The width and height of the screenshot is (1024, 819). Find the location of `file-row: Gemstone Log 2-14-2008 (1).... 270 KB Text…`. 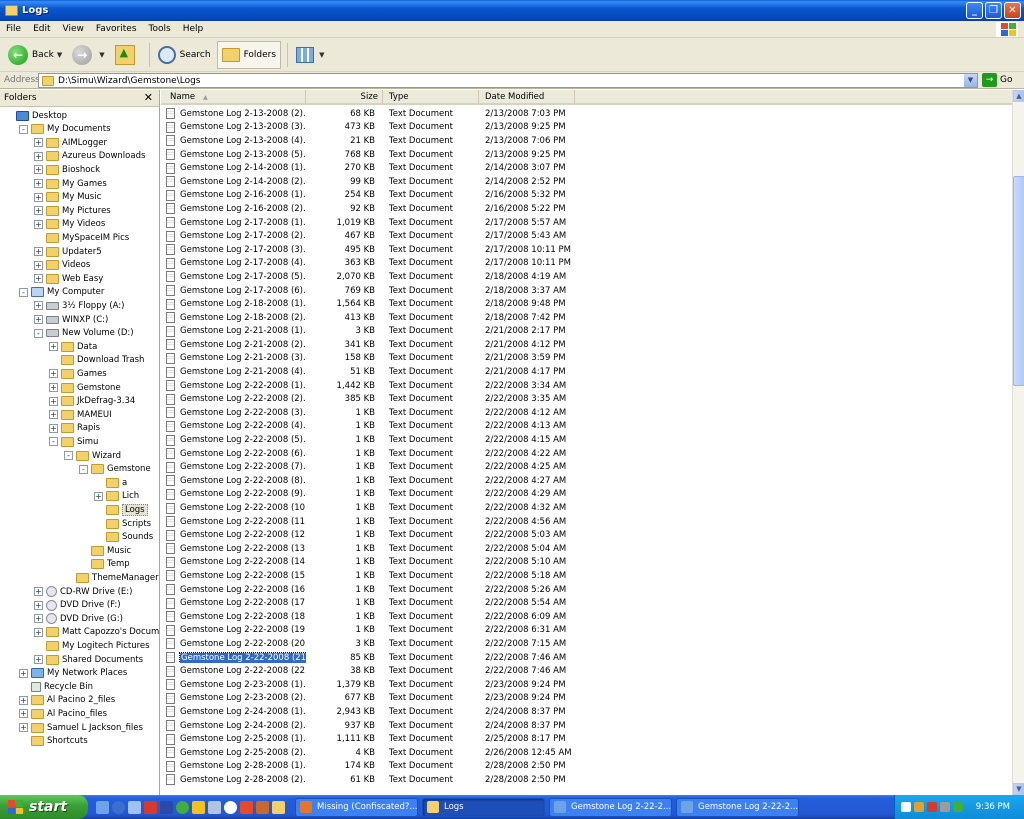

file-row: Gemstone Log 2-14-2008 (1).... 270 KB Text… is located at coordinates (586, 168).